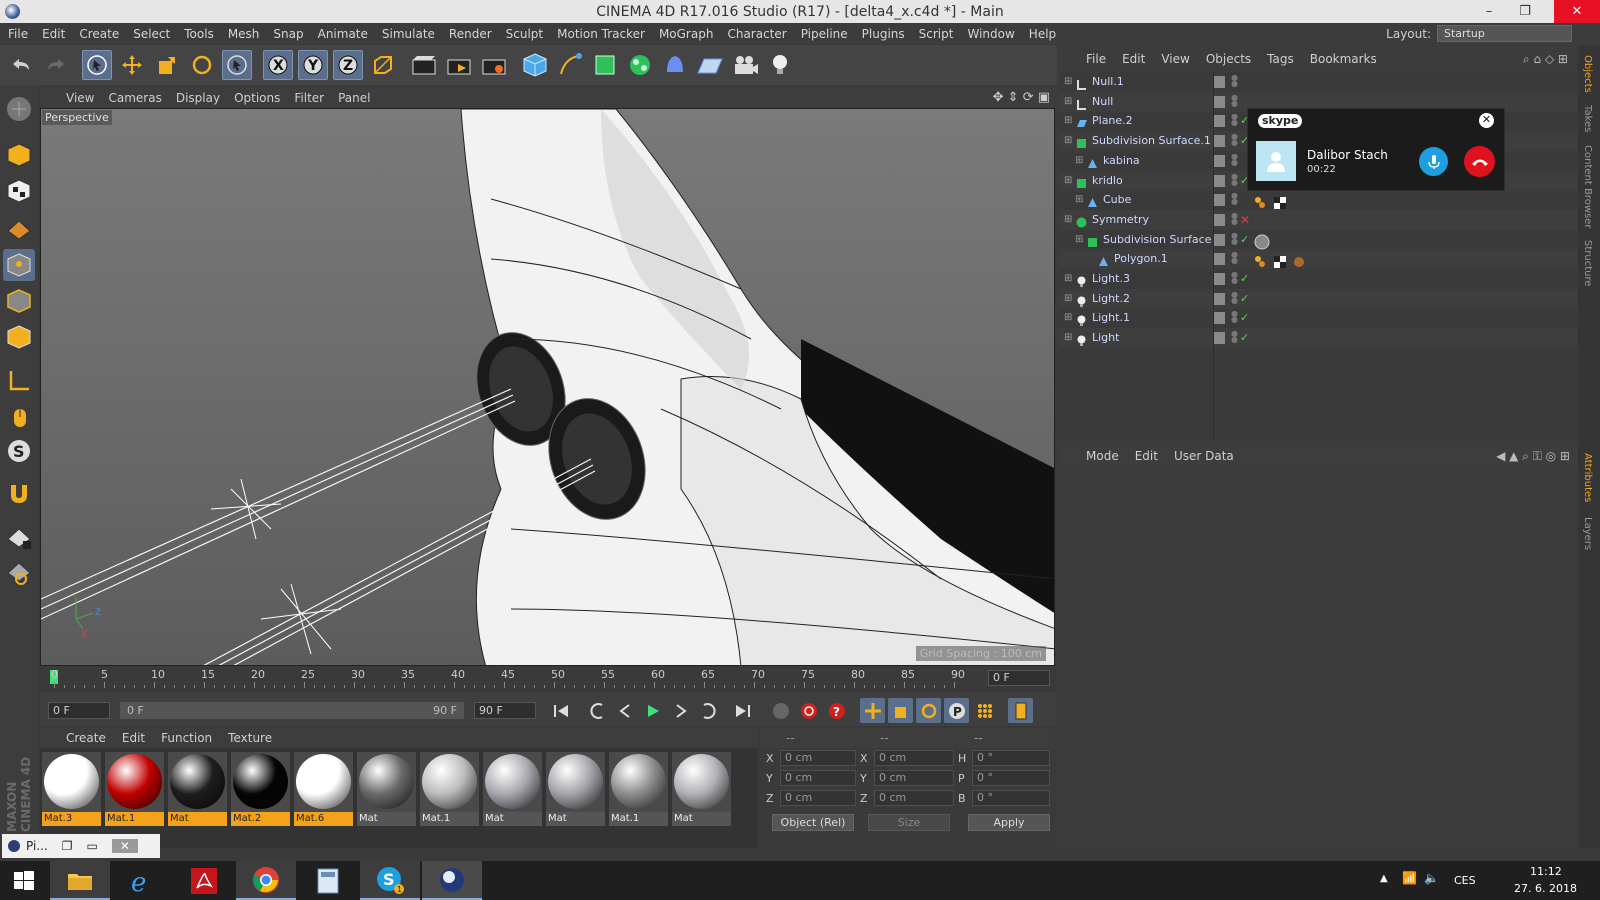  What do you see at coordinates (134, 789) in the screenshot?
I see `material-swatch: Mat.1` at bounding box center [134, 789].